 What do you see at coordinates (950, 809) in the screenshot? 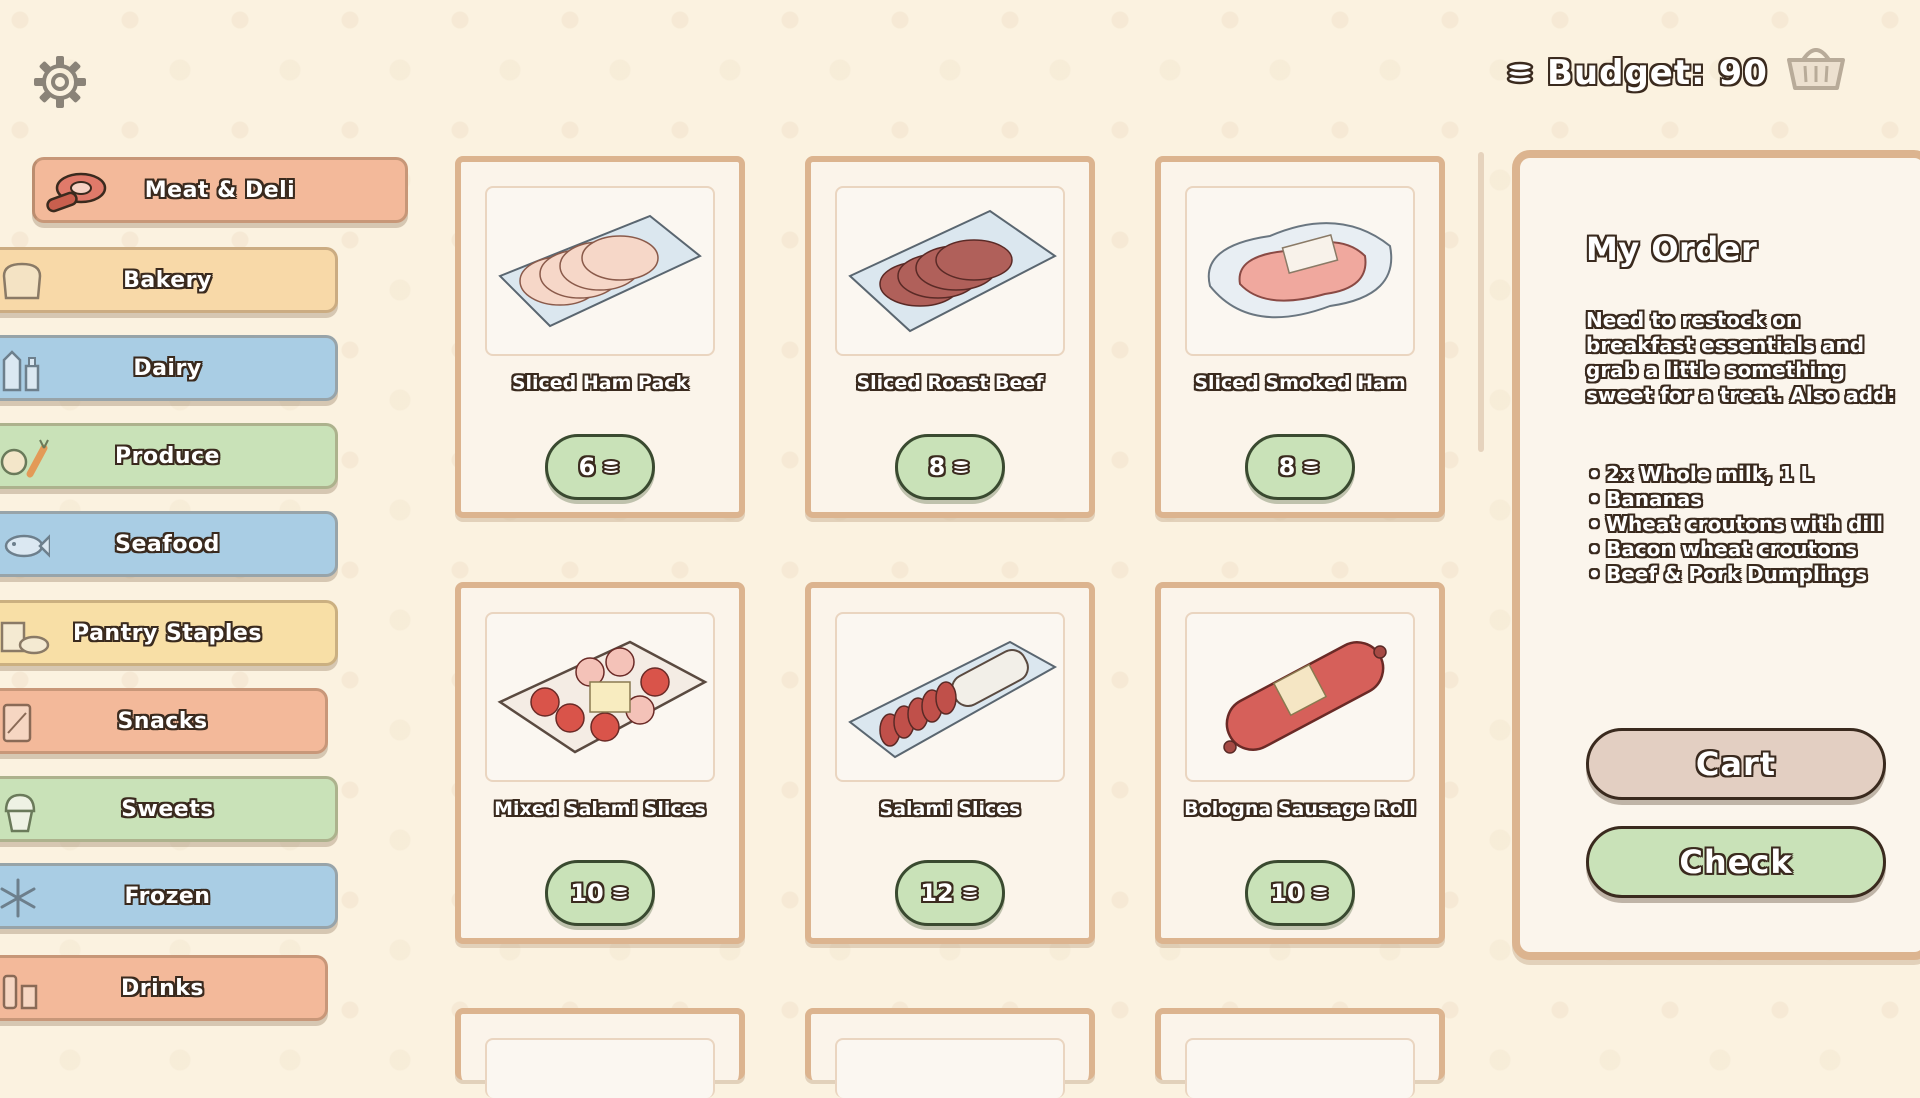
I see `product-name: Salami Slices` at bounding box center [950, 809].